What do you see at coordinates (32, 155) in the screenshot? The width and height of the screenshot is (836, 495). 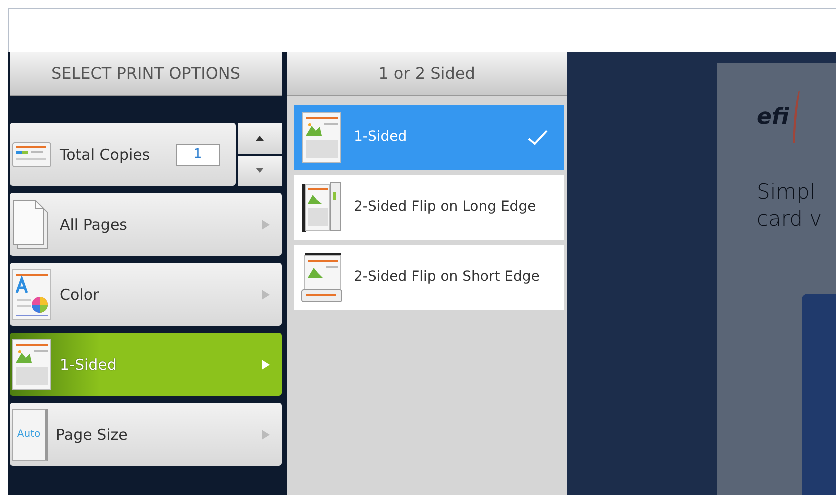 I see `copies-icon` at bounding box center [32, 155].